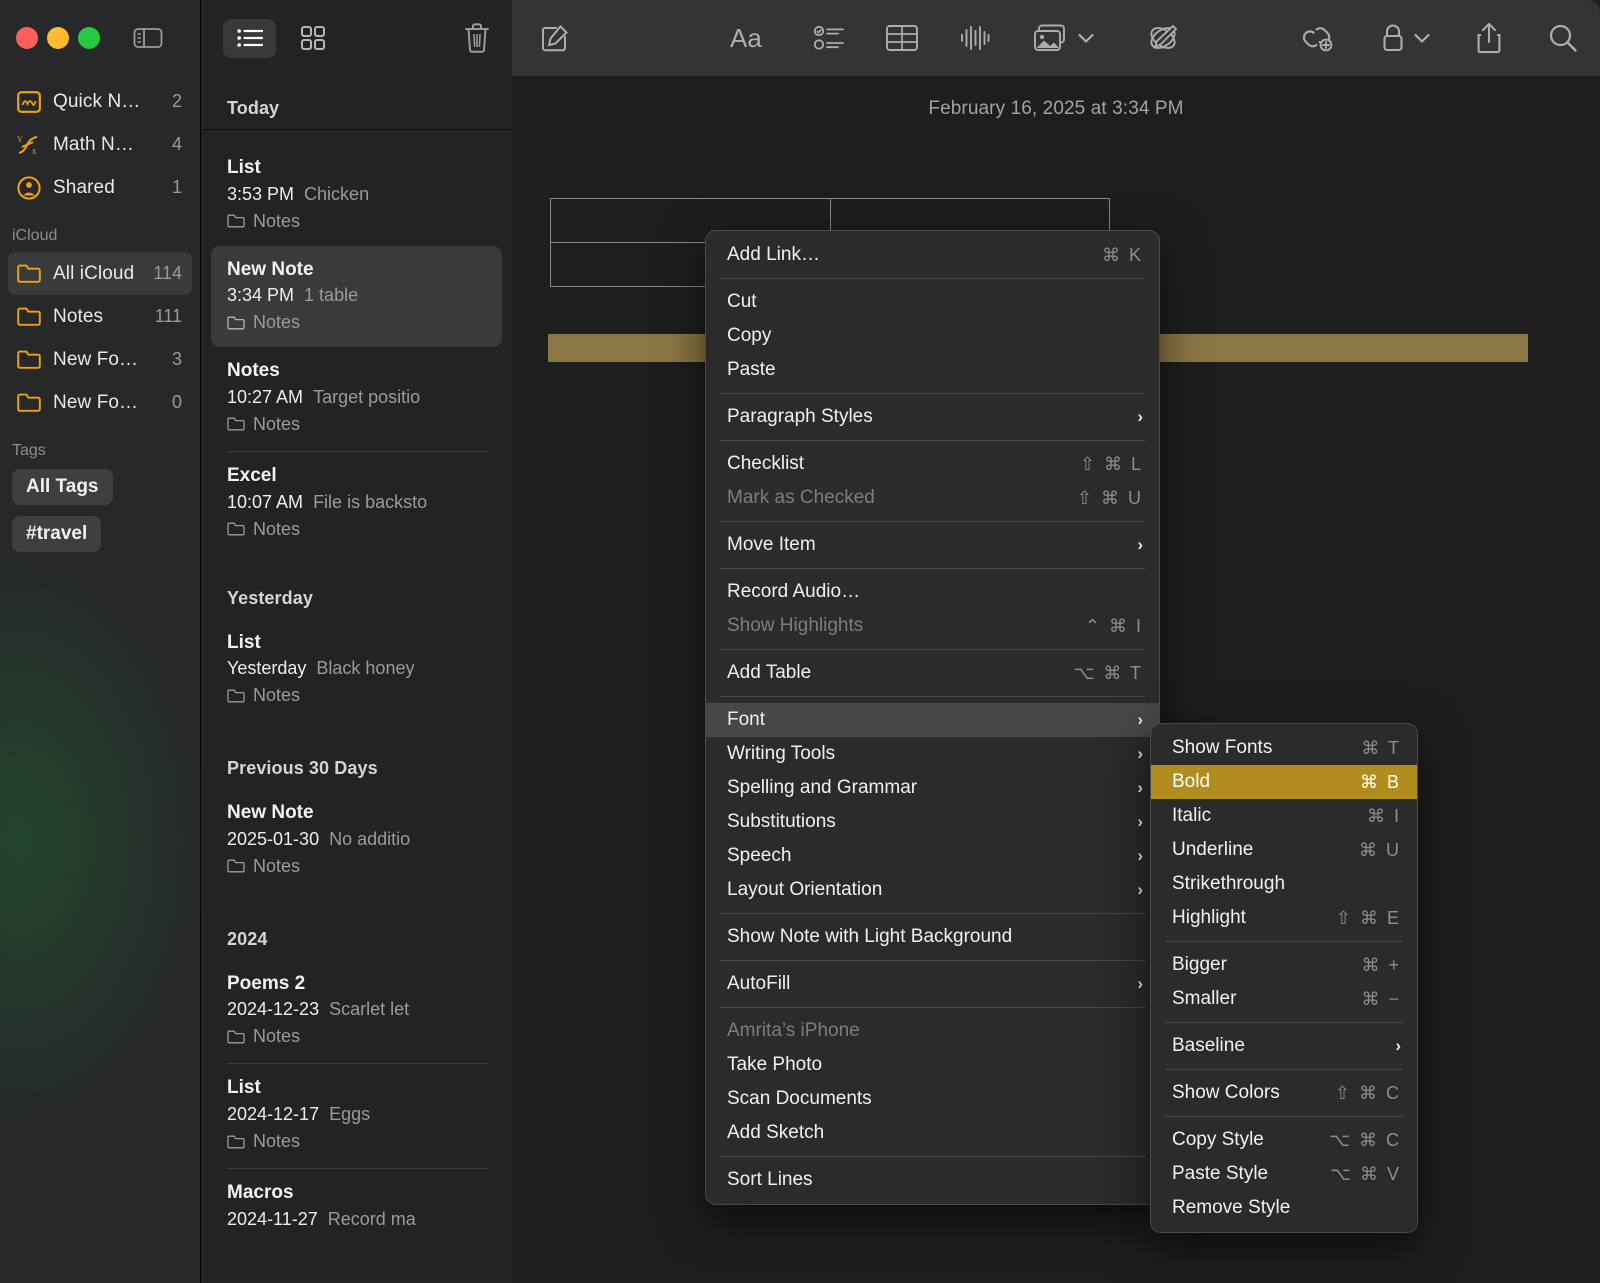 Image resolution: width=1600 pixels, height=1283 pixels. I want to click on trash-icon, so click(477, 38).